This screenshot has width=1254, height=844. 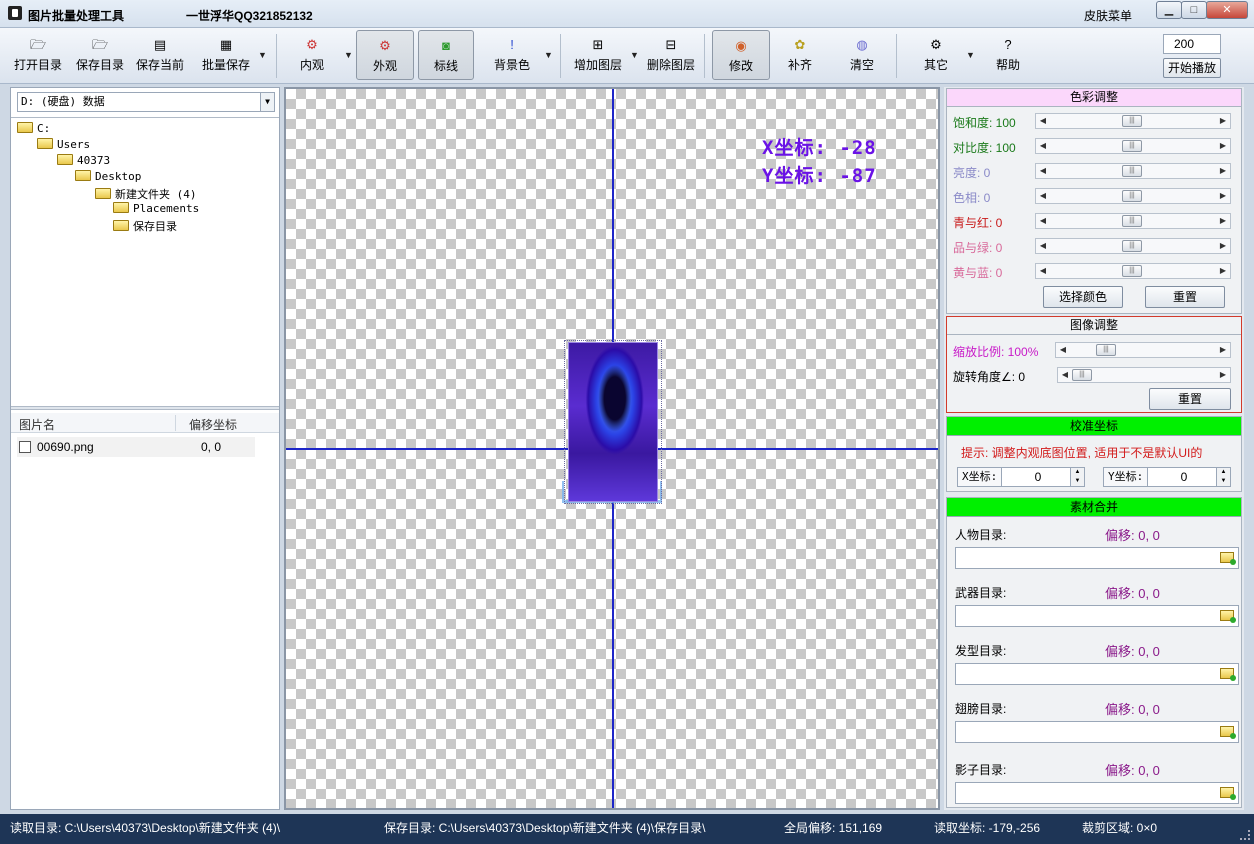 I want to click on color-reset-button: 重置, so click(x=1185, y=297).